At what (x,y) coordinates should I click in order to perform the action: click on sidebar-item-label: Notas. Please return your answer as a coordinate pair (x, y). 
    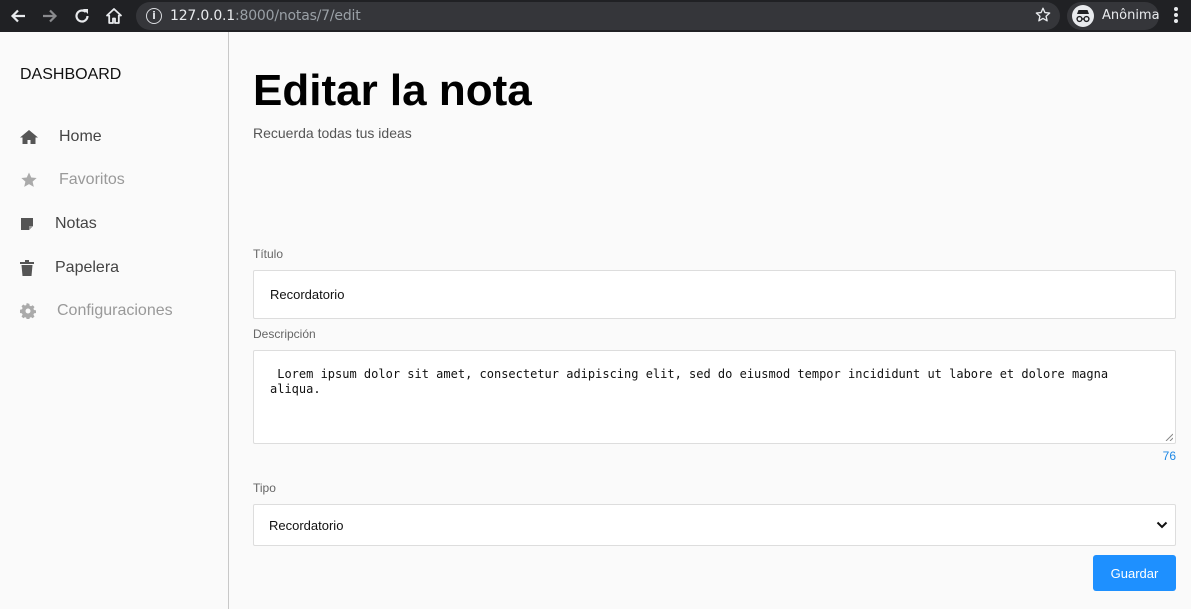
    Looking at the image, I should click on (76, 223).